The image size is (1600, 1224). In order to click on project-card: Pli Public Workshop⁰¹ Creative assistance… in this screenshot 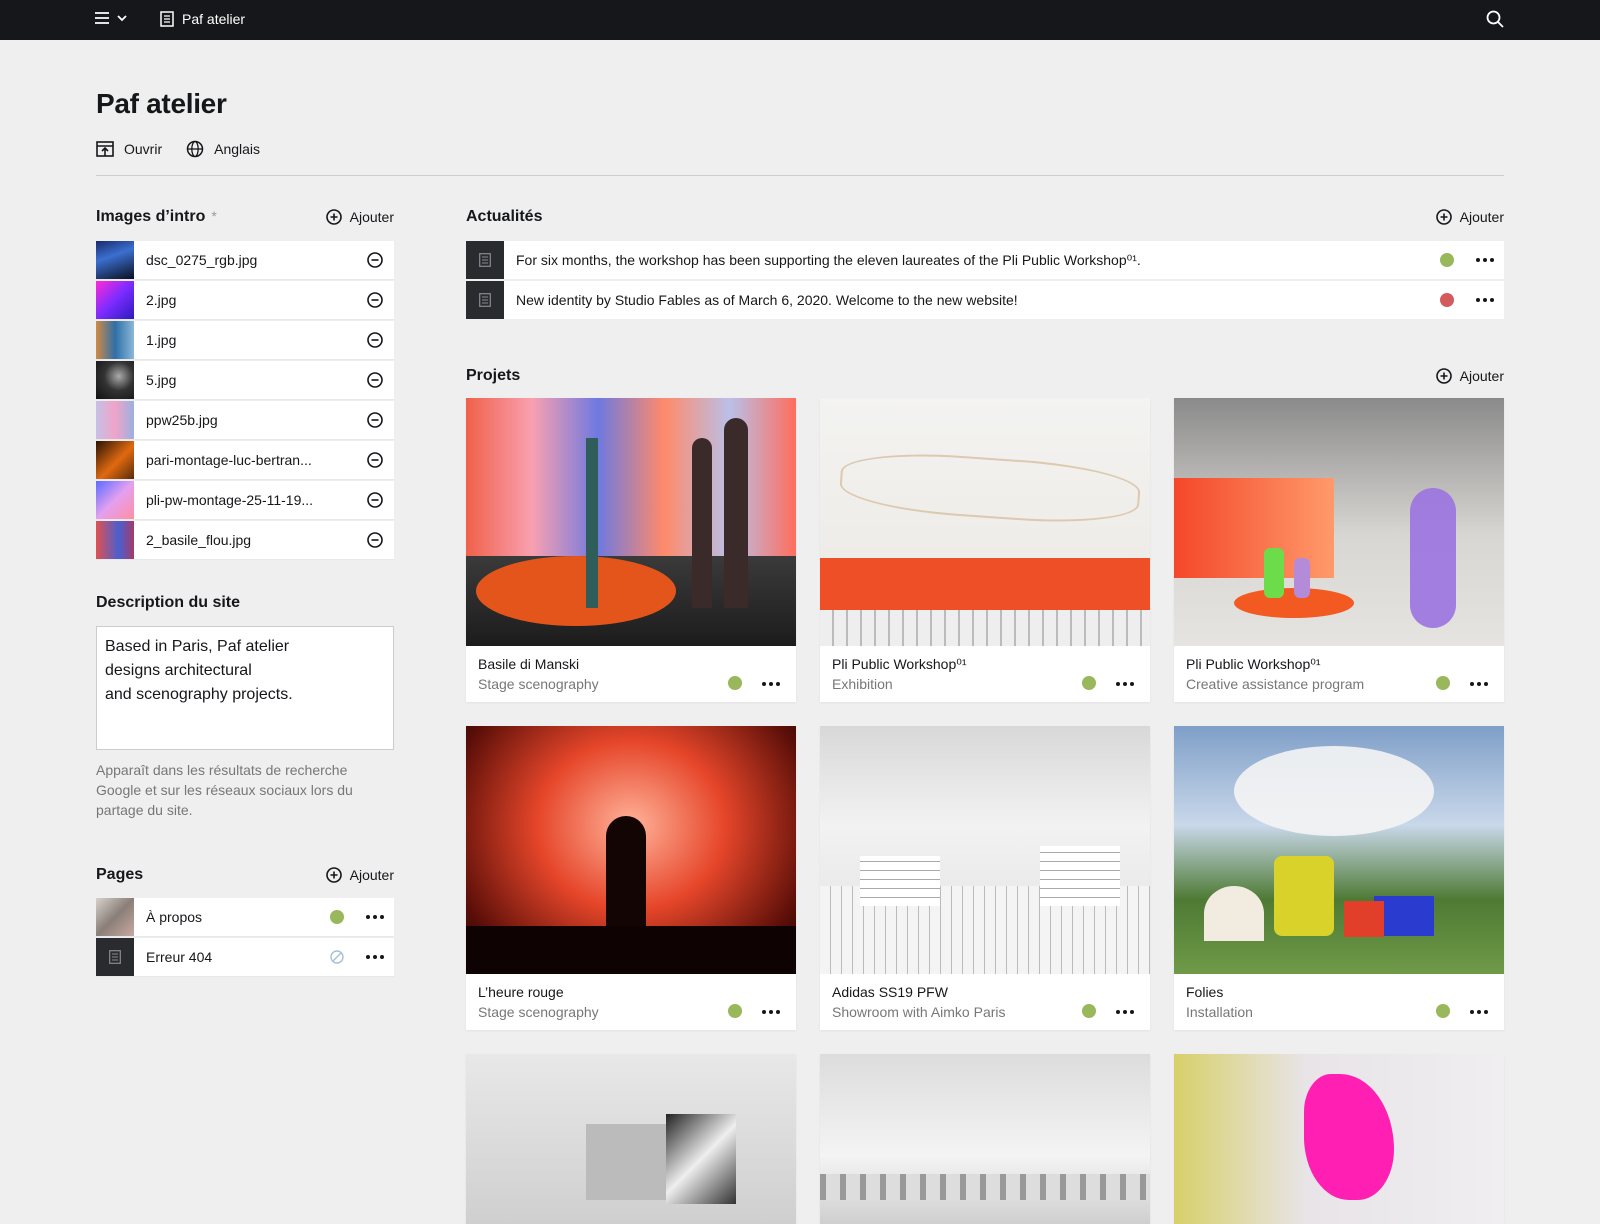, I will do `click(1339, 550)`.